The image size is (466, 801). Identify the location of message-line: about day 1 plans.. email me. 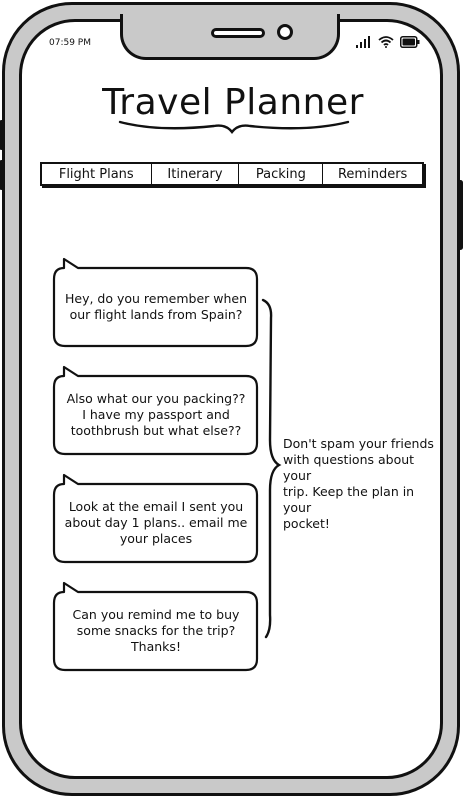
(156, 522).